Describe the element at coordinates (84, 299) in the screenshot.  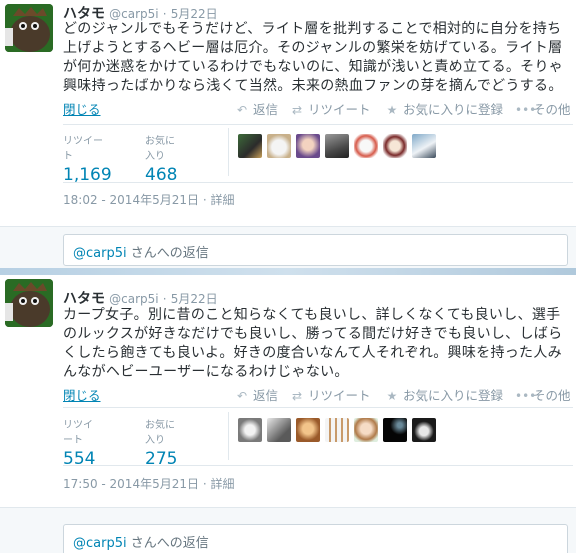
I see `fullname: ハタモ` at that location.